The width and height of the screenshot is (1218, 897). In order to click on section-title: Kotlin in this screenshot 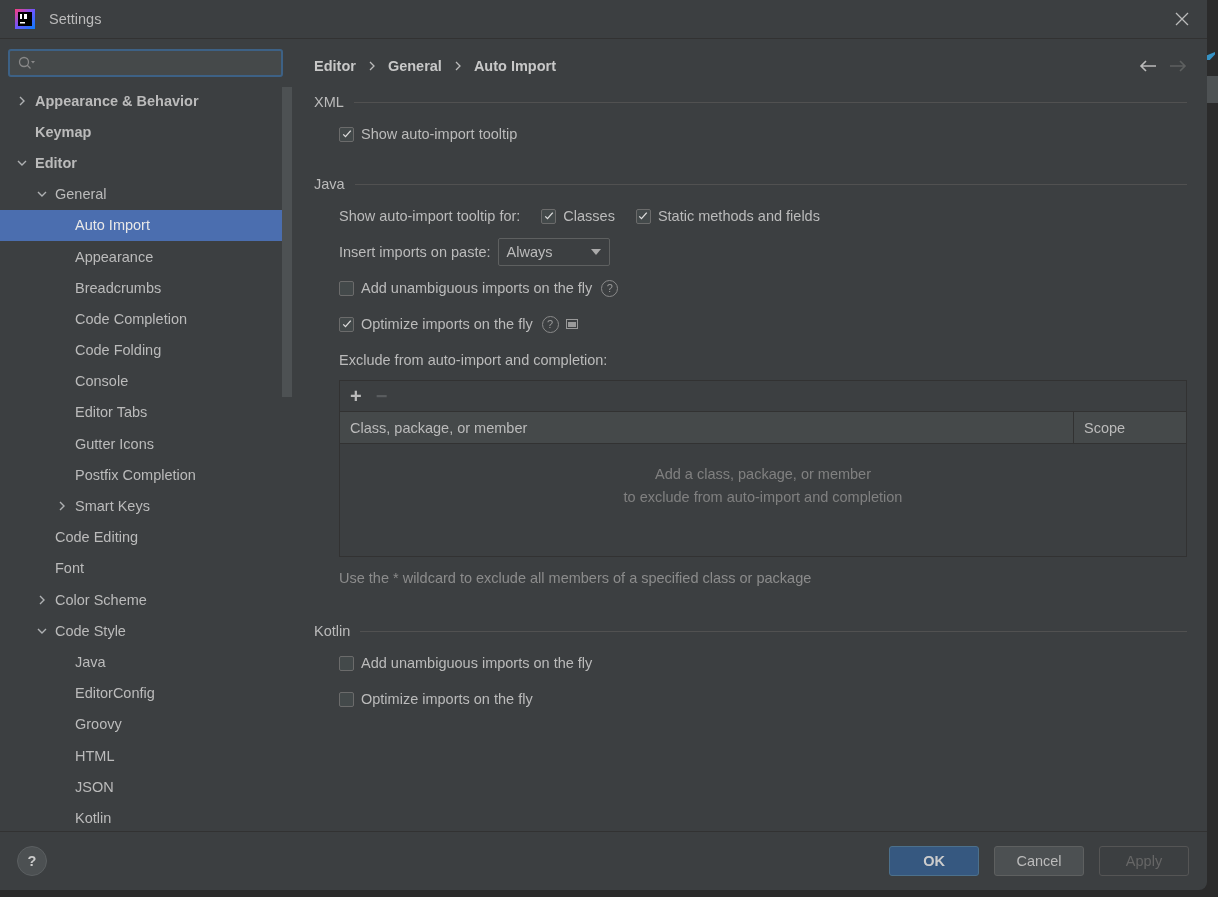, I will do `click(332, 631)`.